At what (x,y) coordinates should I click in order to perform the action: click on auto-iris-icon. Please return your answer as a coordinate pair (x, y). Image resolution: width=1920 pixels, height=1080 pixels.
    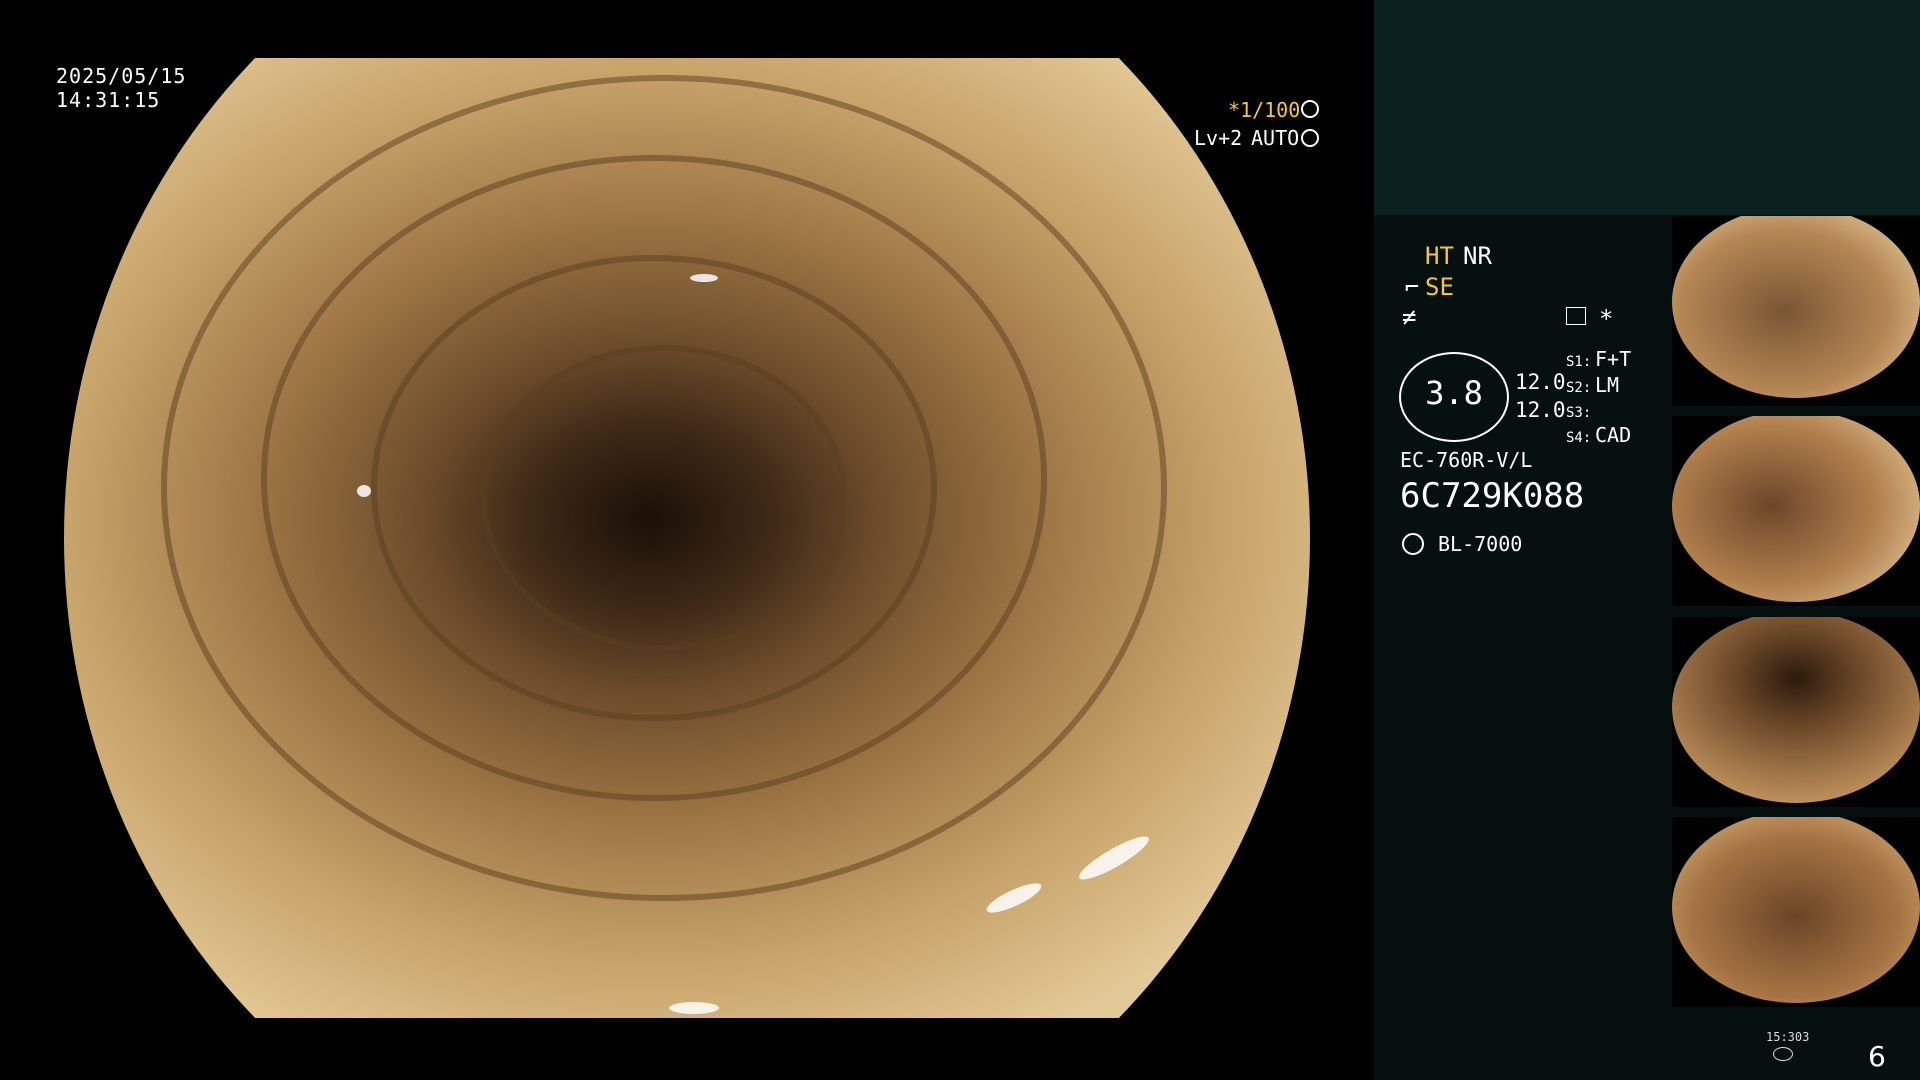
    Looking at the image, I should click on (1310, 138).